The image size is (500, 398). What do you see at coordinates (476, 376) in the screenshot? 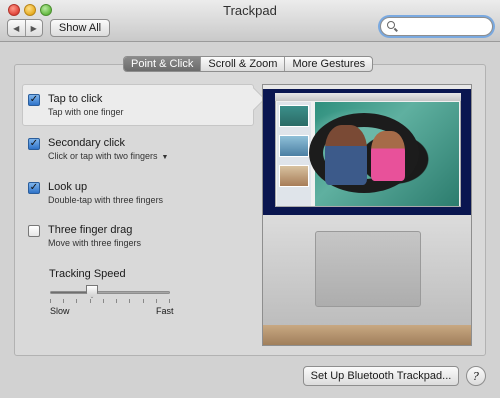
I see `help-icon: ?` at bounding box center [476, 376].